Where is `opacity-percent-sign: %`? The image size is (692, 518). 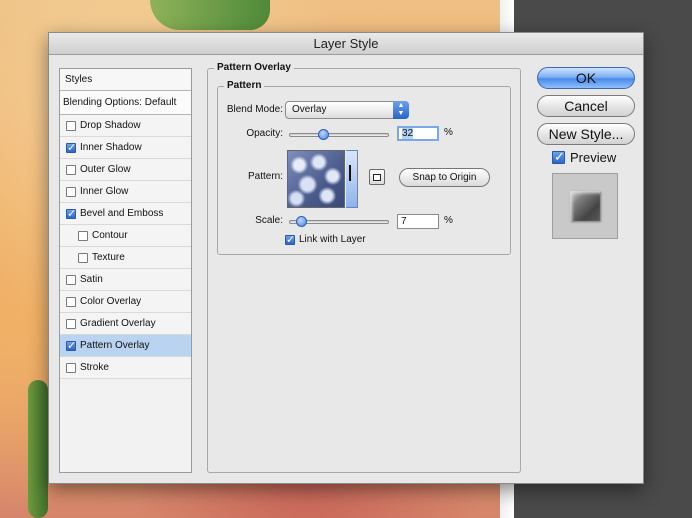
opacity-percent-sign: % is located at coordinates (448, 132).